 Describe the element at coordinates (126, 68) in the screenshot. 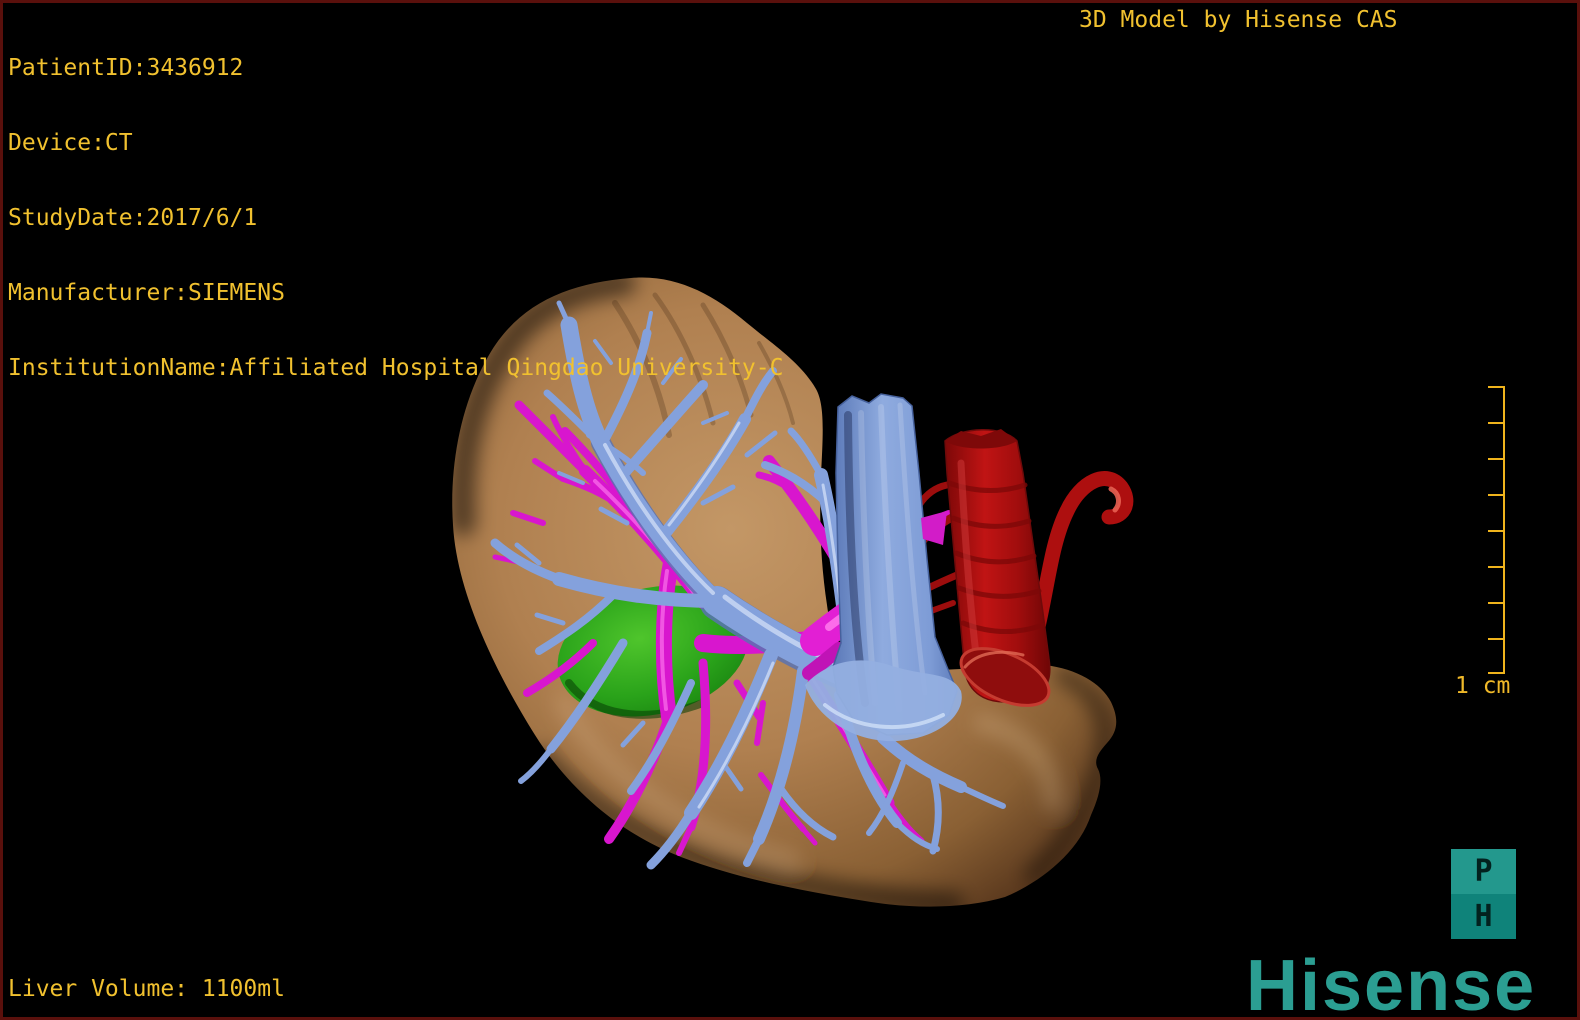

I see `patient-id-line: PatientID:3436912` at that location.